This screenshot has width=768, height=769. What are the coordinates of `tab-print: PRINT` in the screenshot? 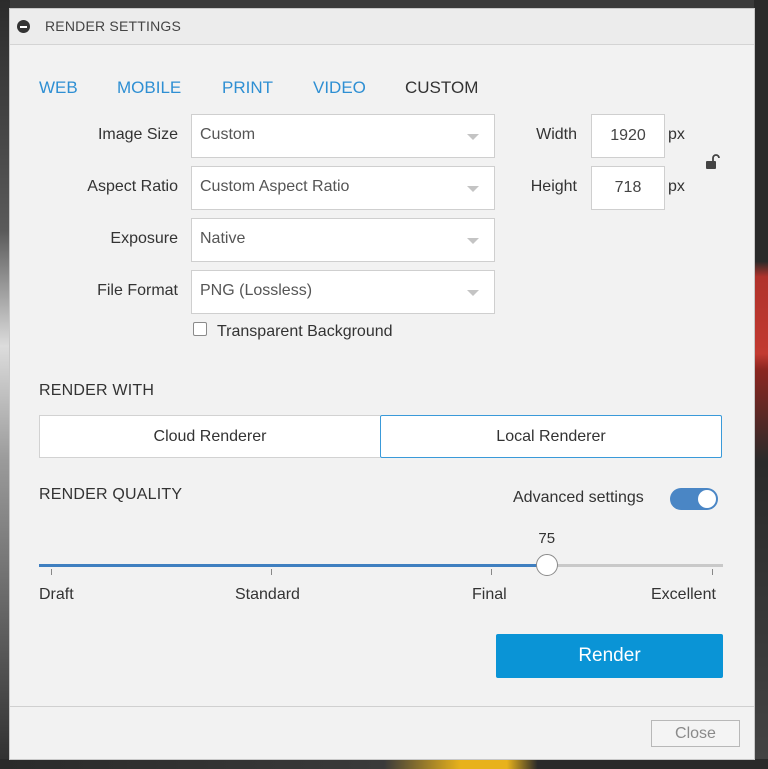 It's located at (247, 88).